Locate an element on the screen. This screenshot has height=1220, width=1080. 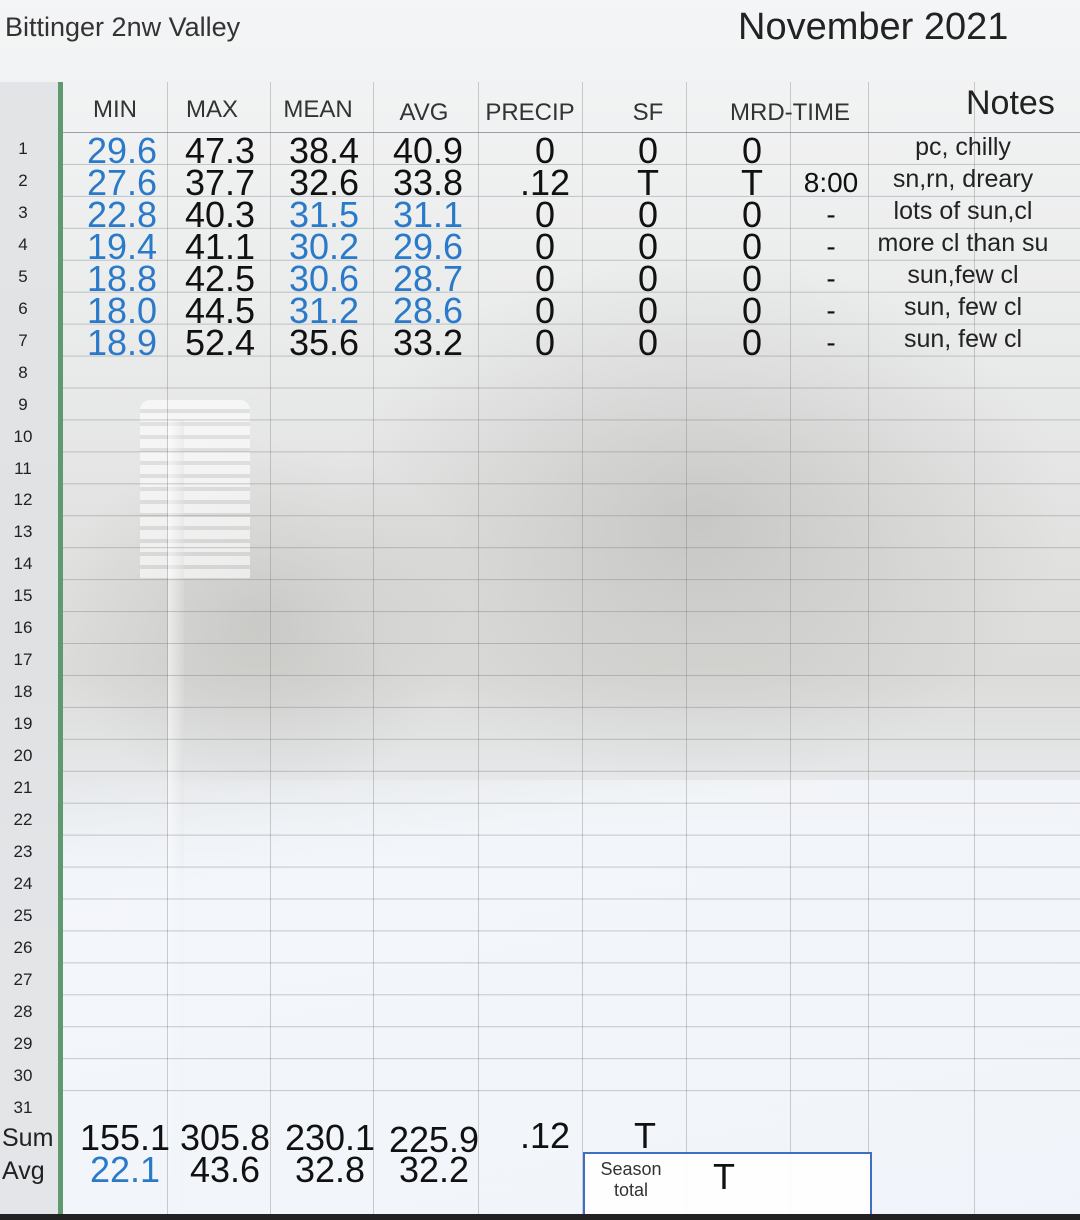
row-number: 14 is located at coordinates (23, 564).